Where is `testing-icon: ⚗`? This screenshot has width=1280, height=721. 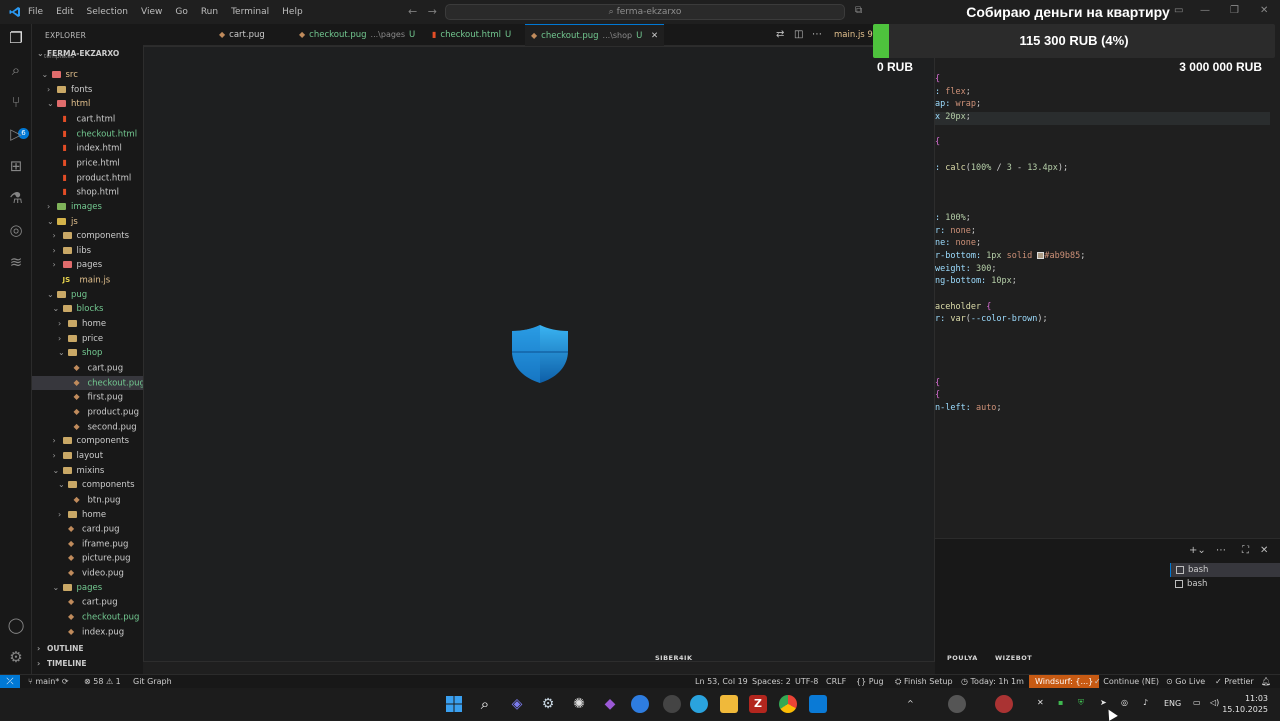 testing-icon: ⚗ is located at coordinates (16, 198).